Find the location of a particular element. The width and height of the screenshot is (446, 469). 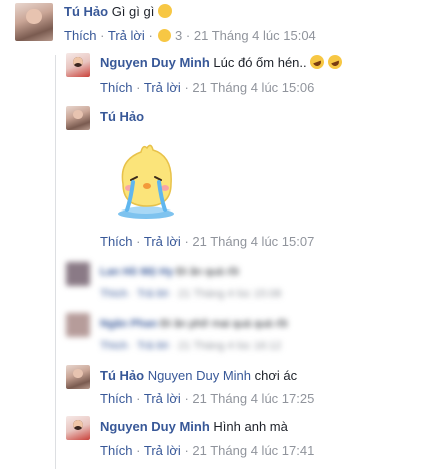

laughing-emoji-icon is located at coordinates (165, 35).